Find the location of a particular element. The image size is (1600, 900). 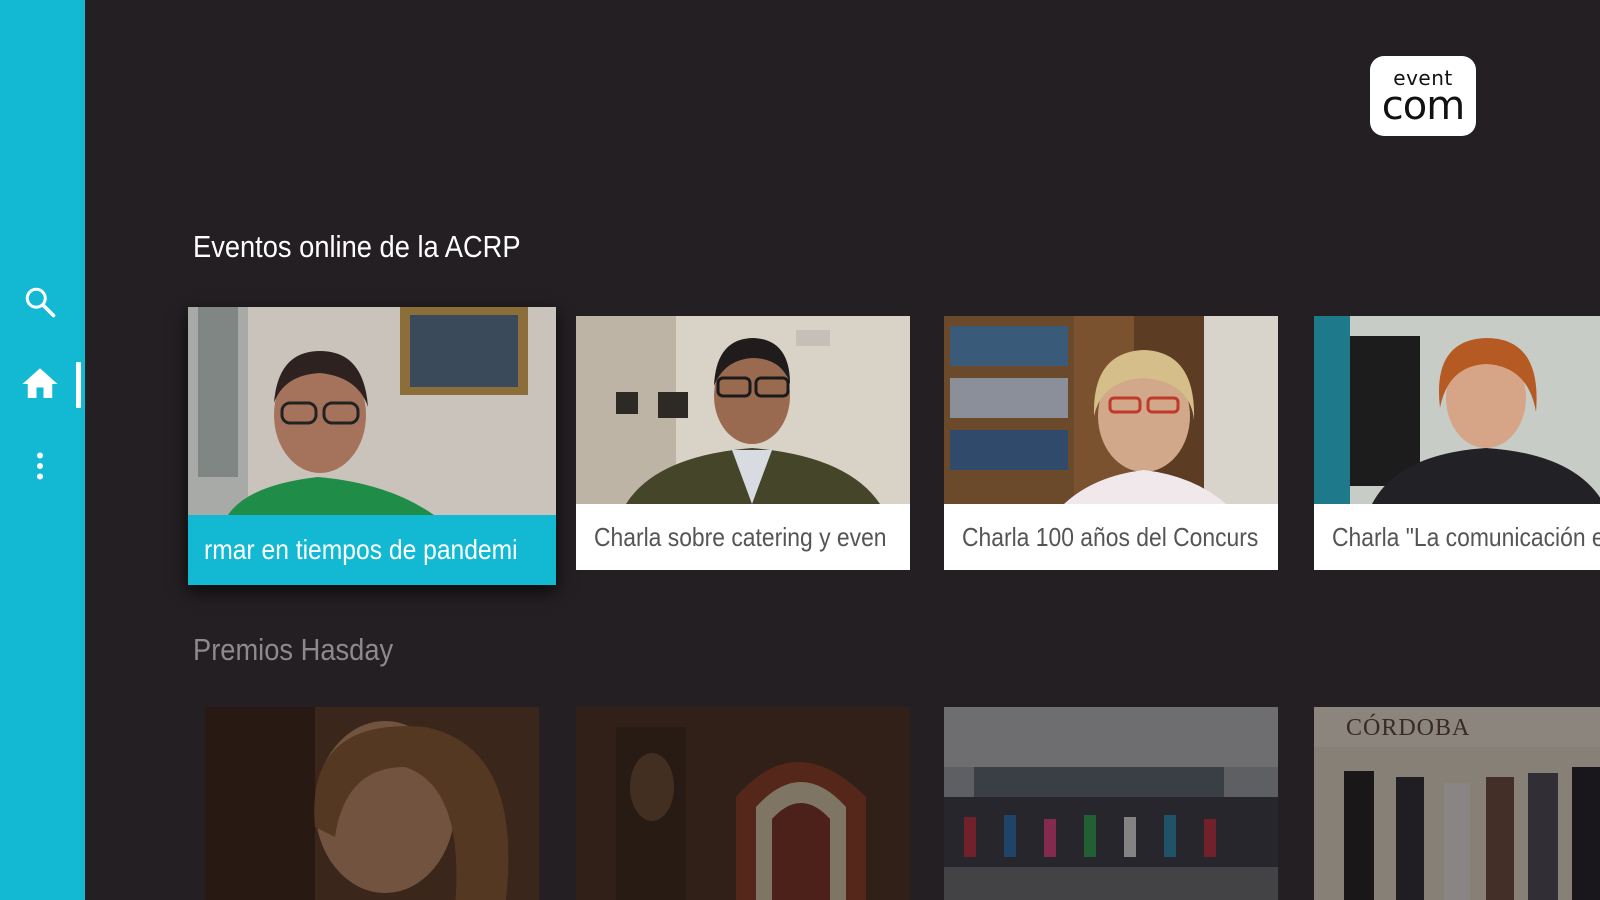

award-image-text: CÓRDOBA is located at coordinates (1408, 728).